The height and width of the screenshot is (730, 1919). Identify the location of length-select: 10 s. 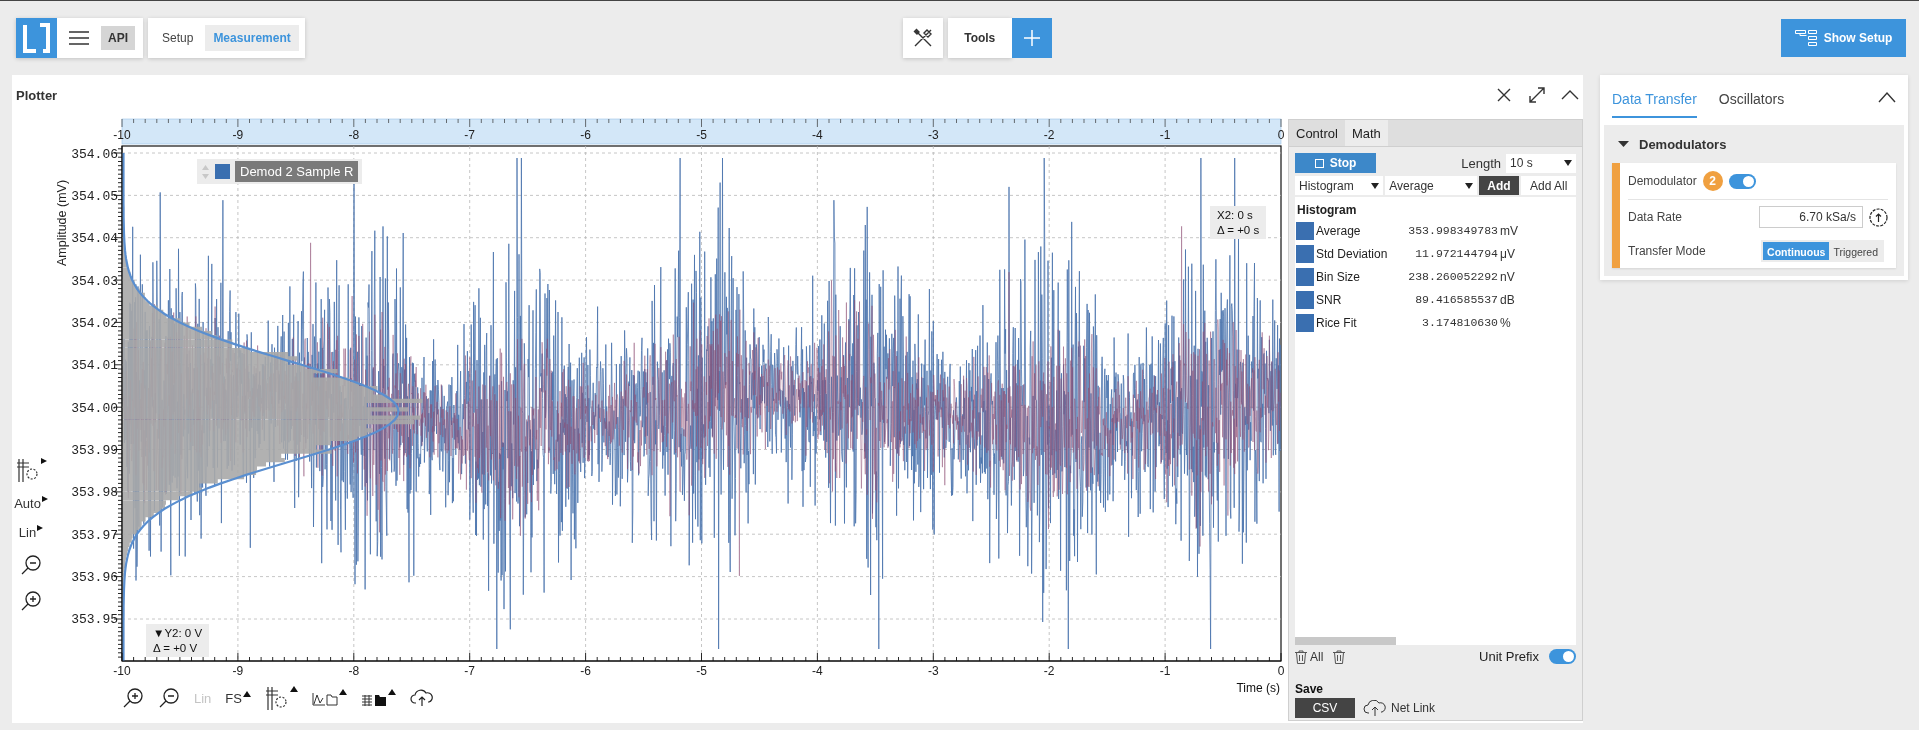
(1541, 163).